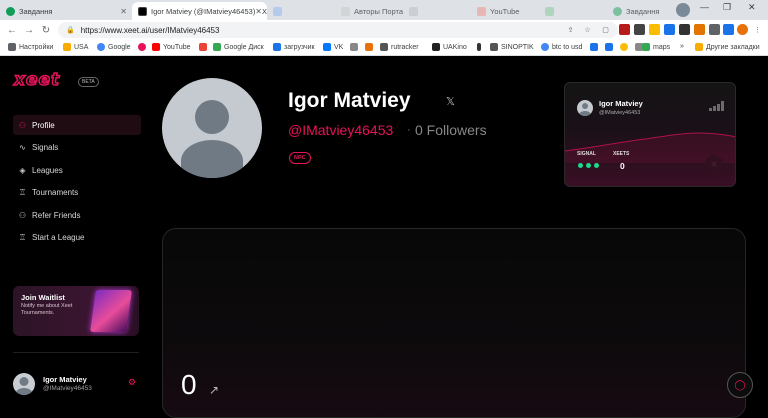 The image size is (768, 418). I want to click on bookmark-item: USA, so click(75, 47).